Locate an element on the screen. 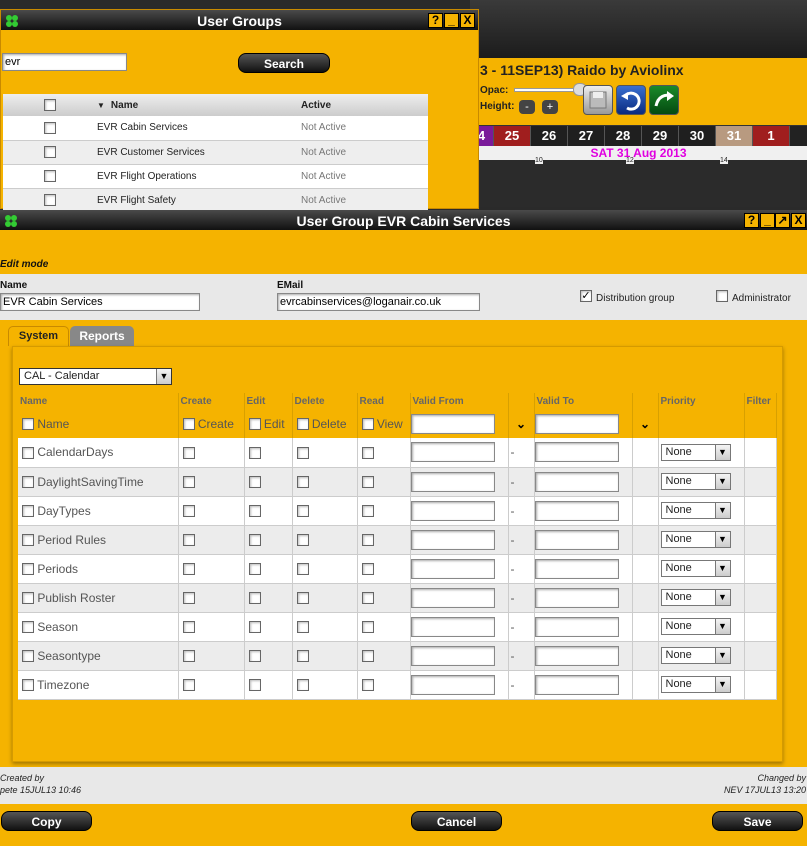  column-header-active: Active is located at coordinates (364, 105).